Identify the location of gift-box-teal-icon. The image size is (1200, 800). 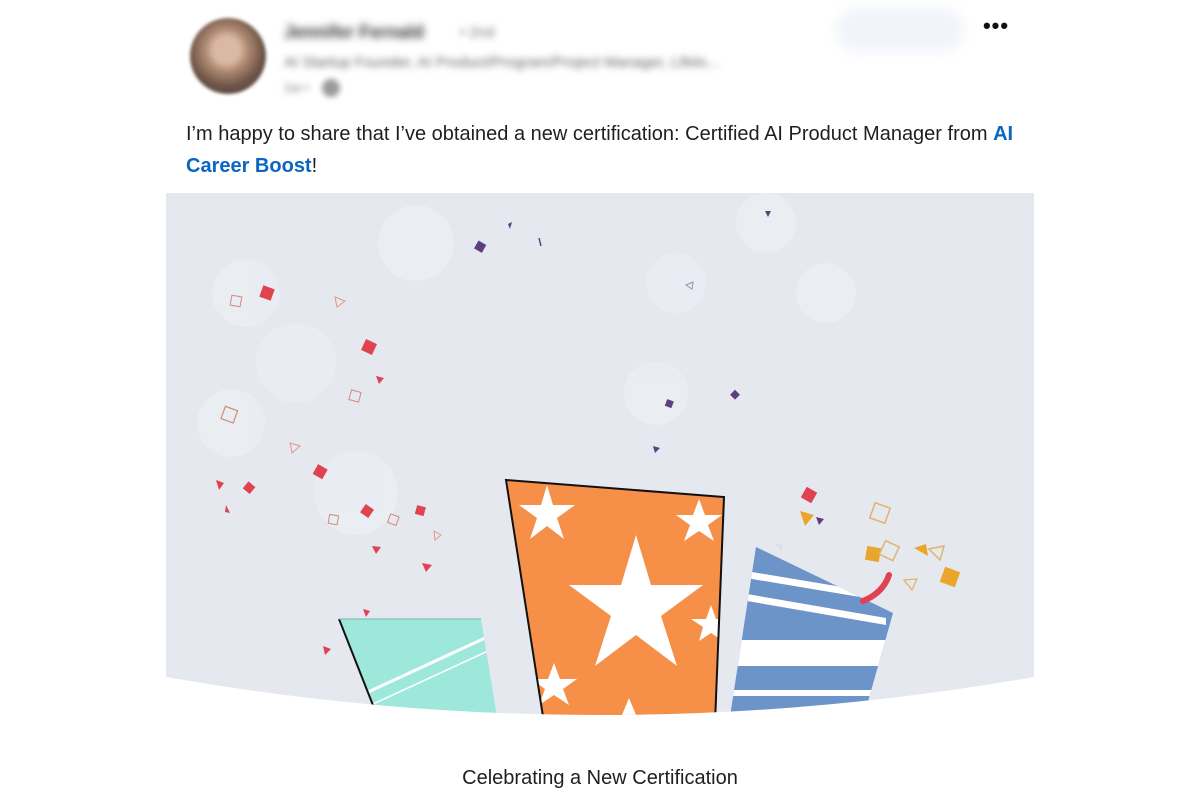
(418, 666).